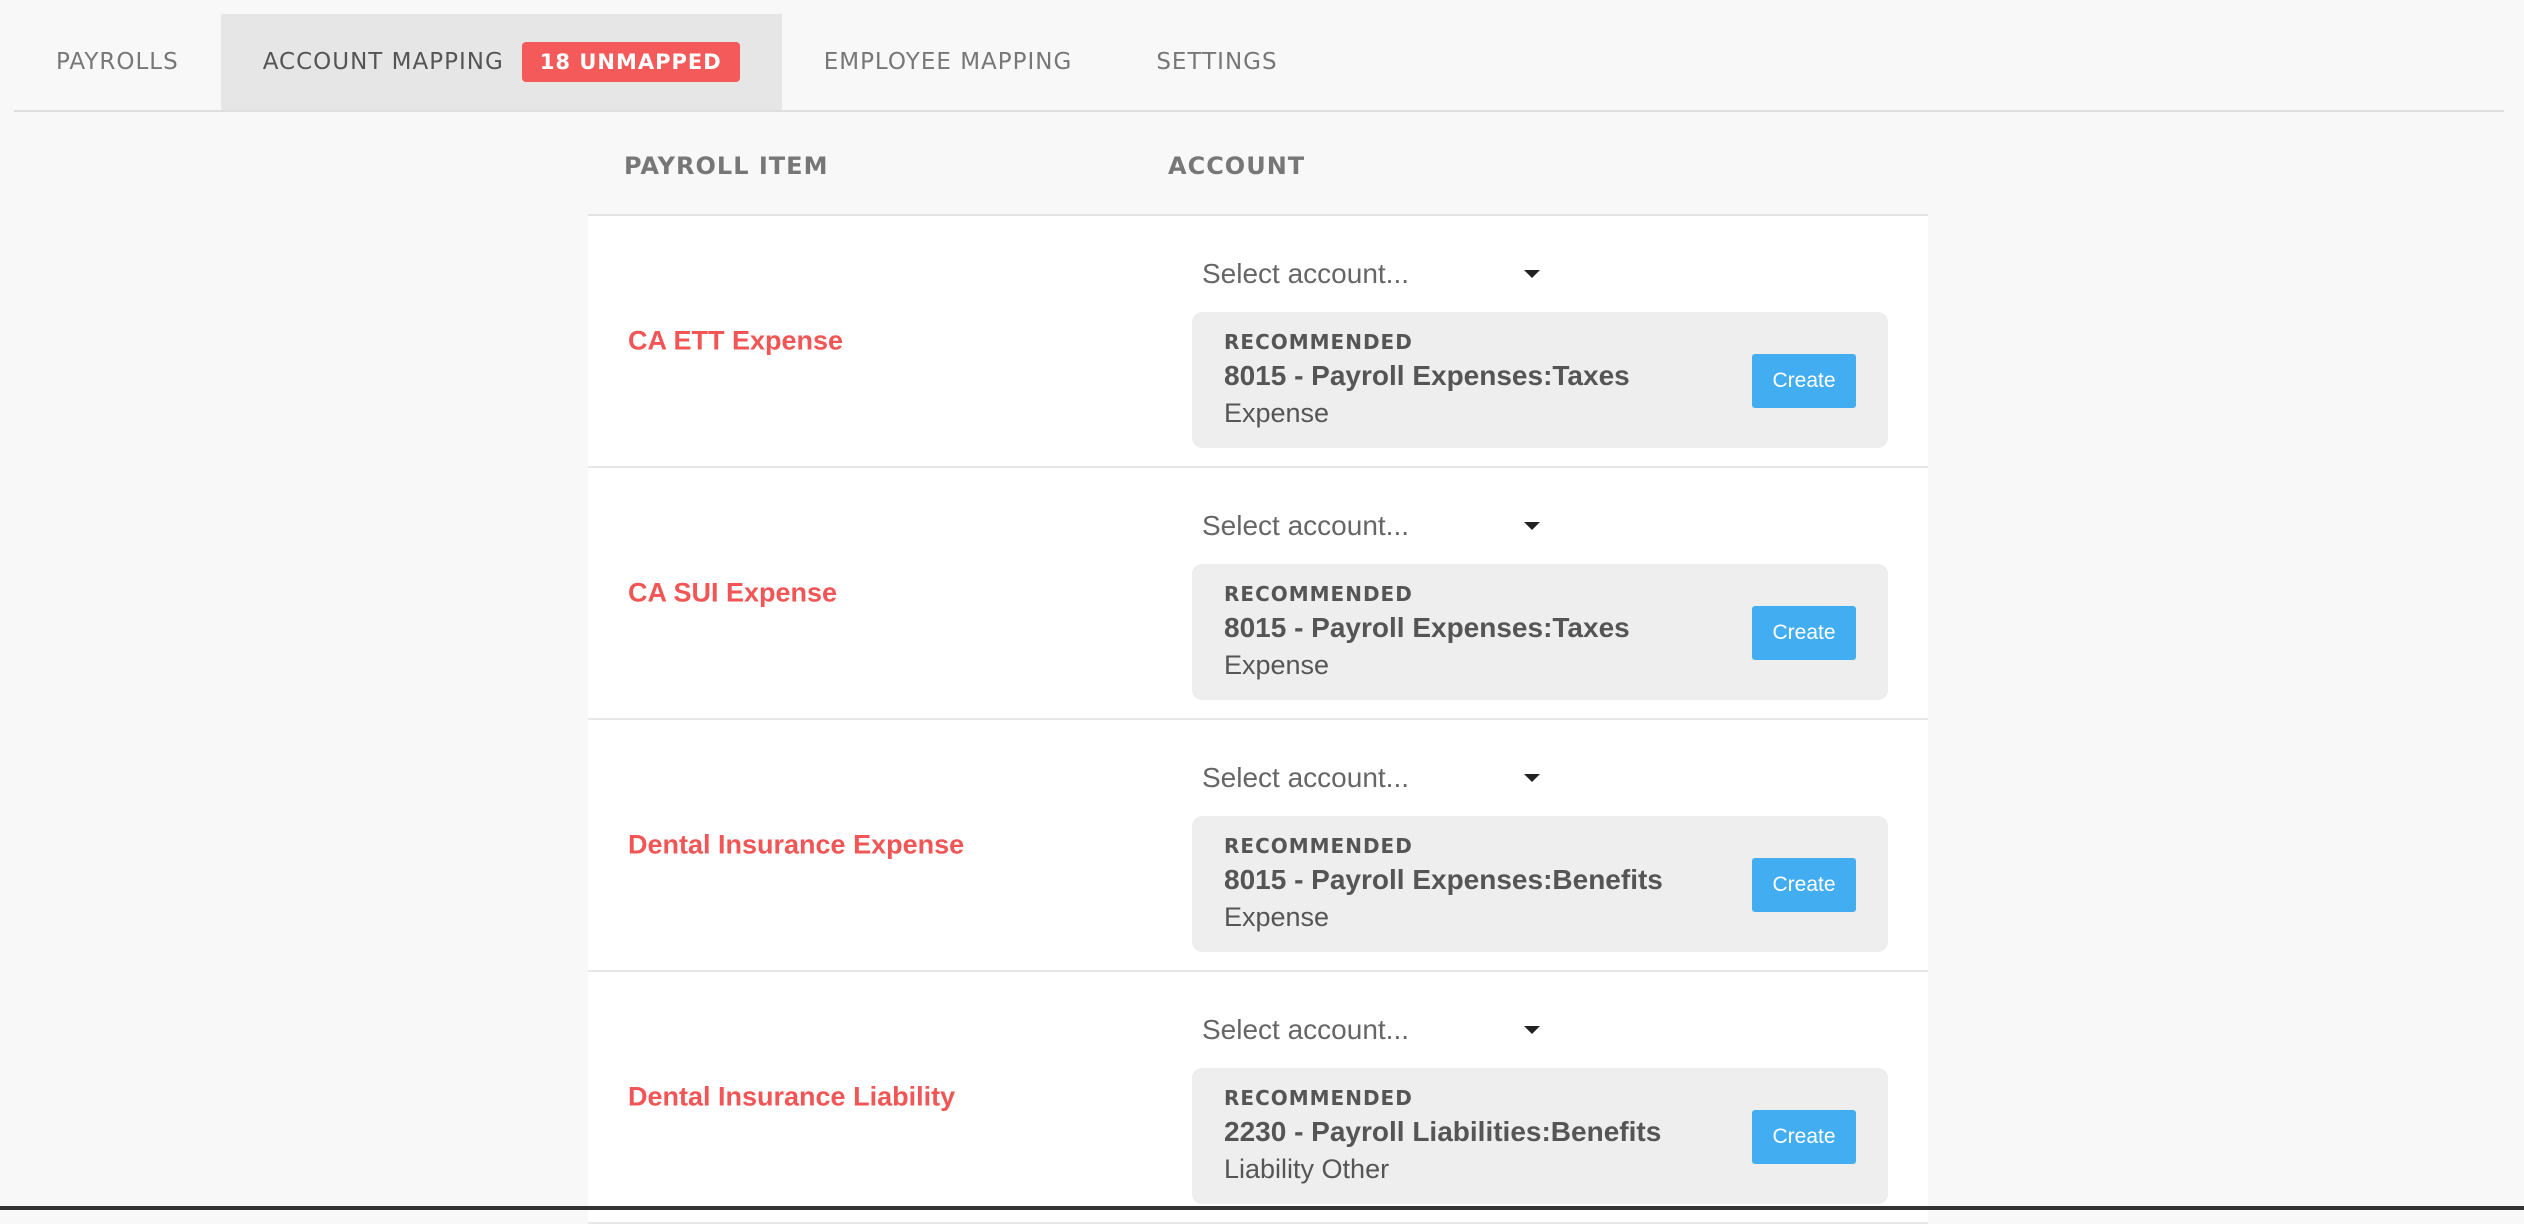  What do you see at coordinates (1443, 1131) in the screenshot?
I see `recommended-account: 2230 - Payroll Liabilities:Benefits` at bounding box center [1443, 1131].